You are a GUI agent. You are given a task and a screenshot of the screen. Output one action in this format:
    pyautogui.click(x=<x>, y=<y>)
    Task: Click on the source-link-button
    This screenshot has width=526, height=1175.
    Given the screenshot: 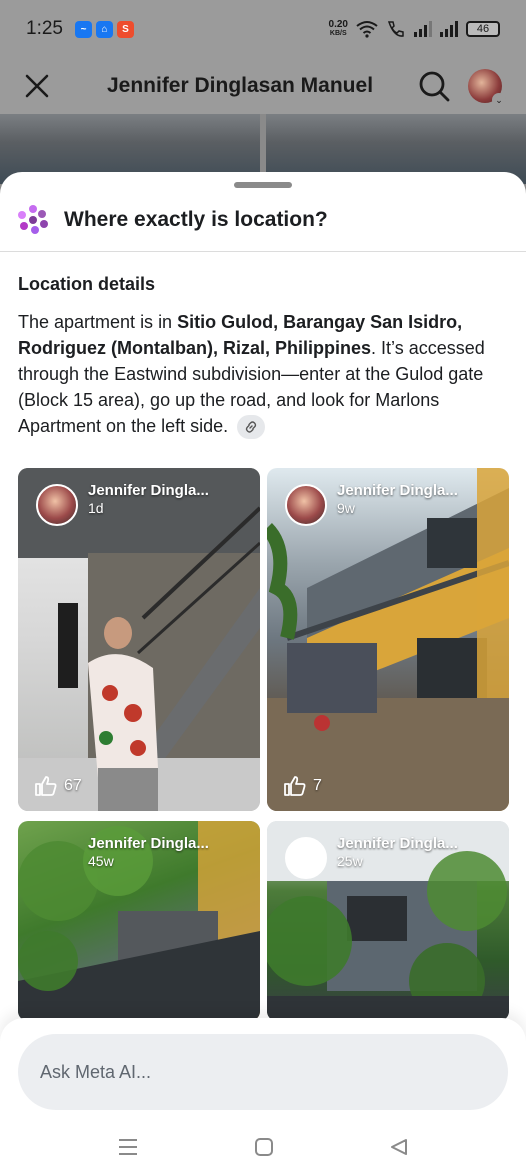 What is the action you would take?
    pyautogui.click(x=251, y=427)
    